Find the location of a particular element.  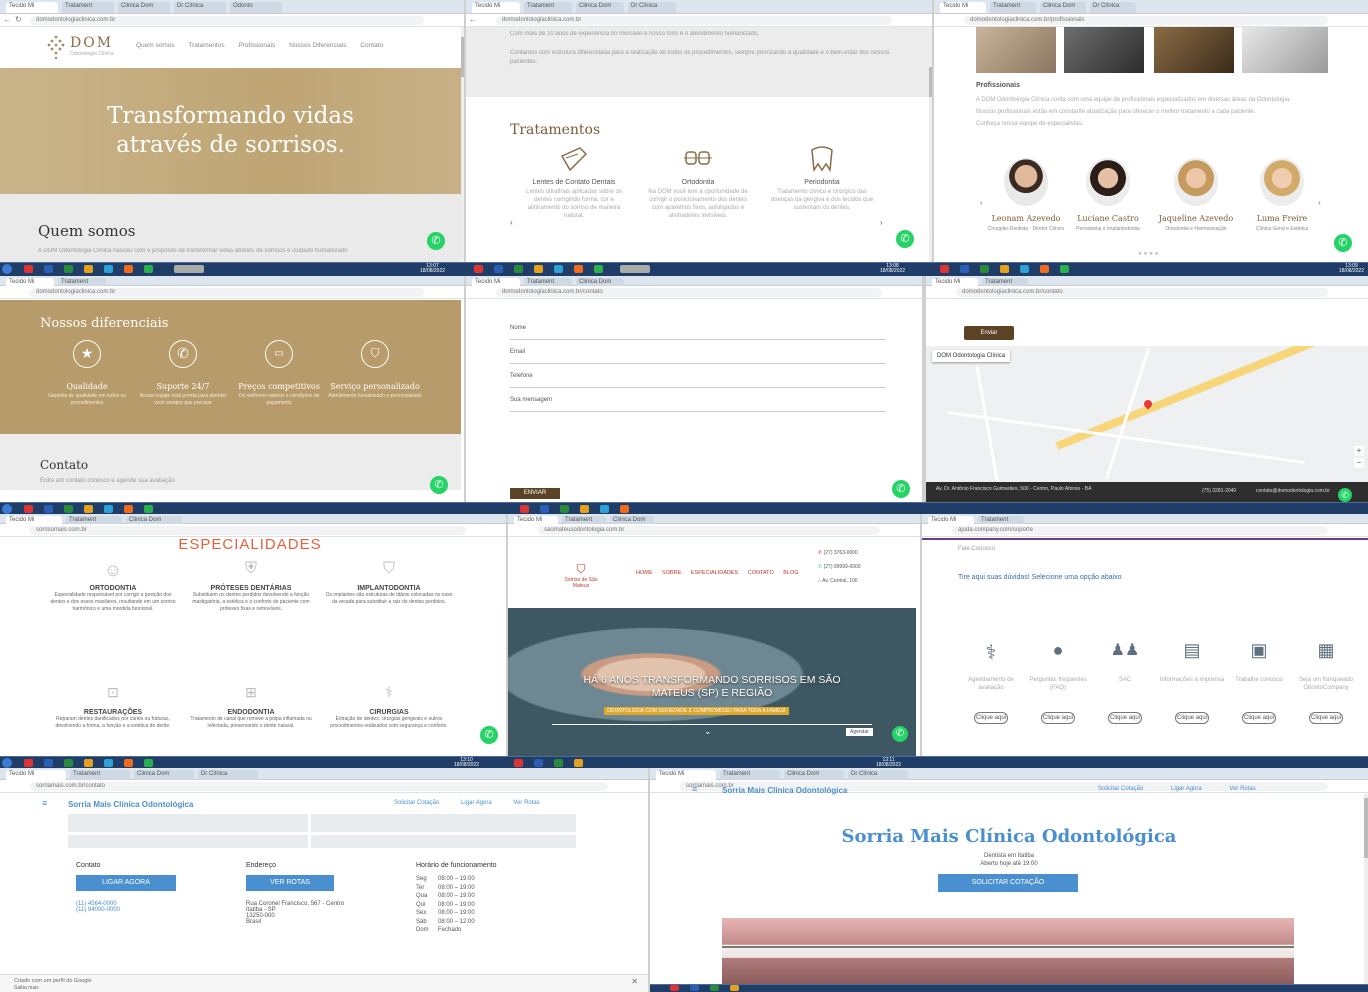

nav-item: SOBRE is located at coordinates (671, 573).